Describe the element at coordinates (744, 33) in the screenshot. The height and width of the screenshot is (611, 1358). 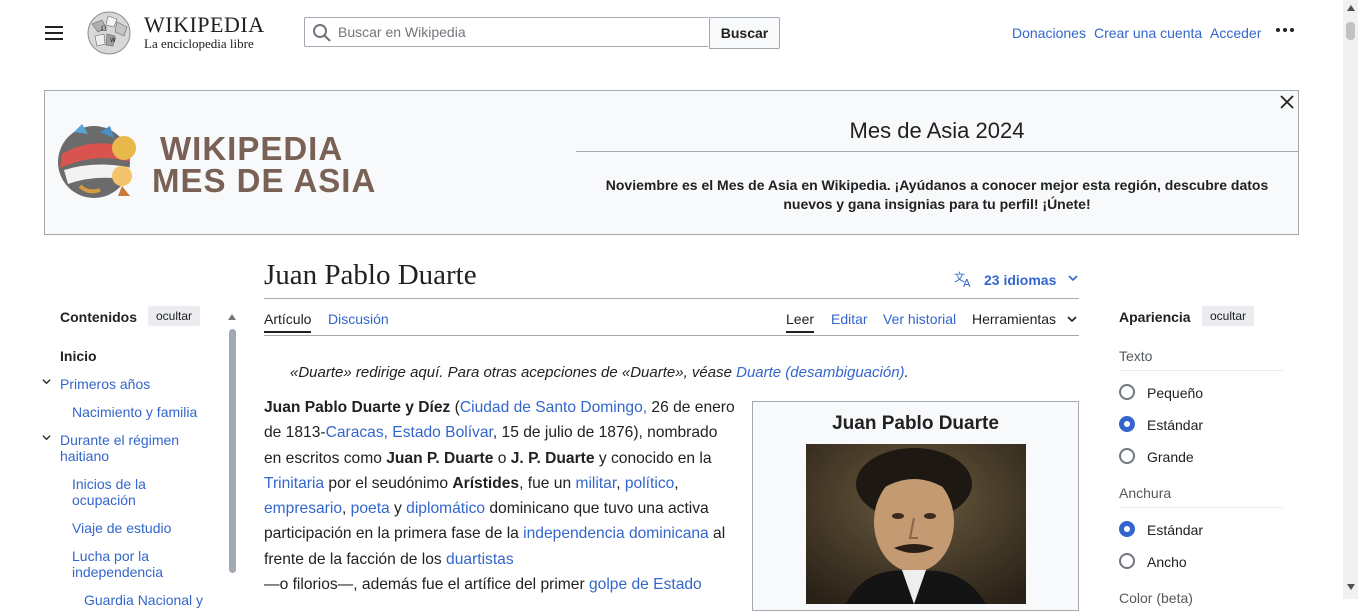
I see `search-button: Buscar` at that location.